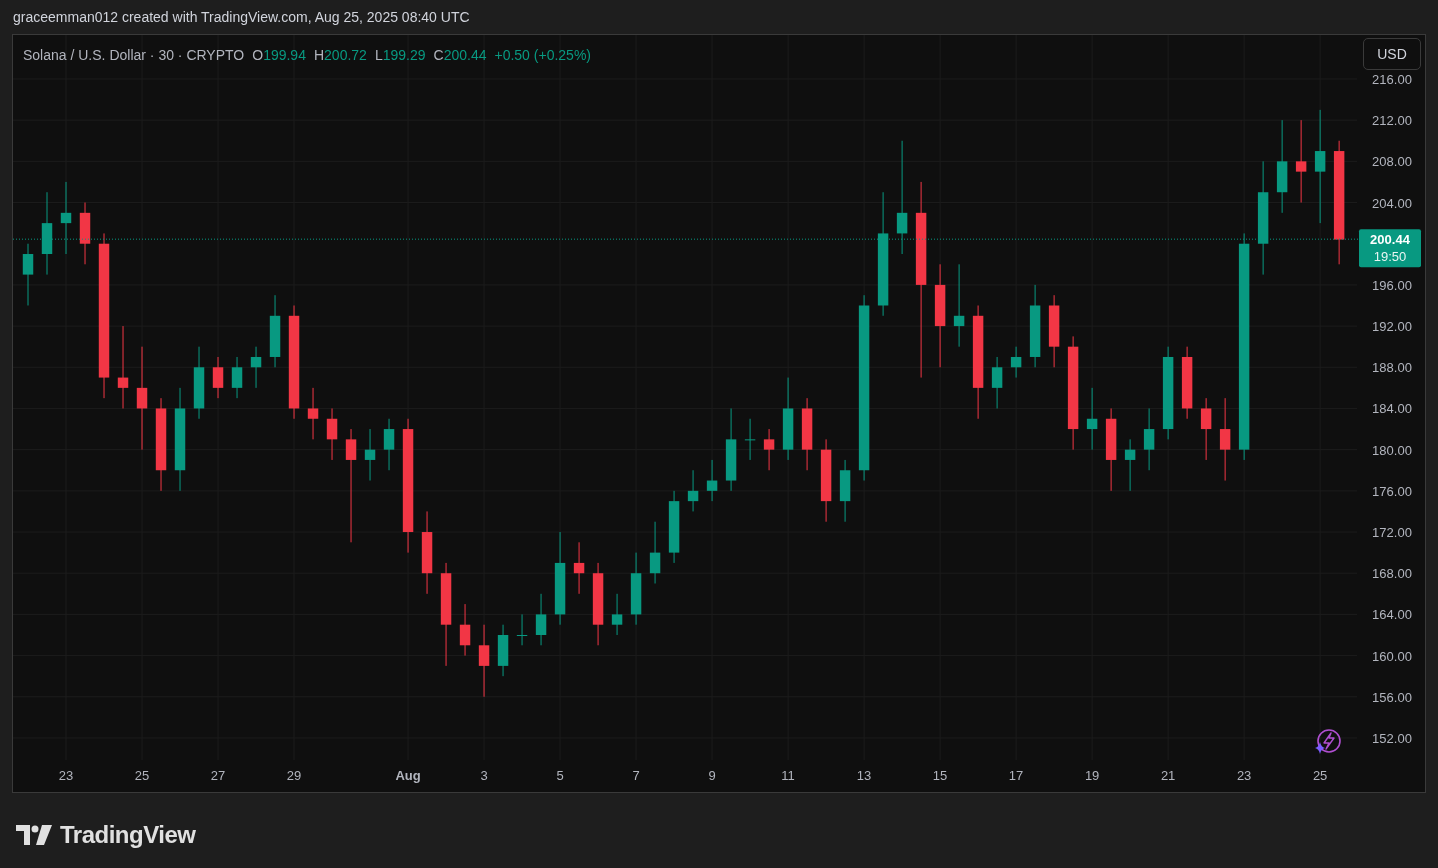  Describe the element at coordinates (864, 775) in the screenshot. I see `time-axis-label: 13` at that location.